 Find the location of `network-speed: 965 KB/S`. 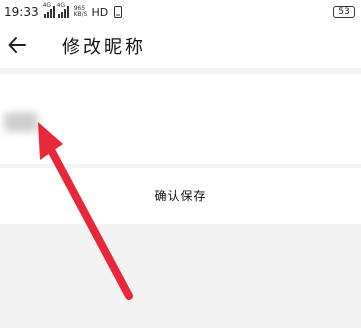

network-speed: 965 KB/S is located at coordinates (81, 12).